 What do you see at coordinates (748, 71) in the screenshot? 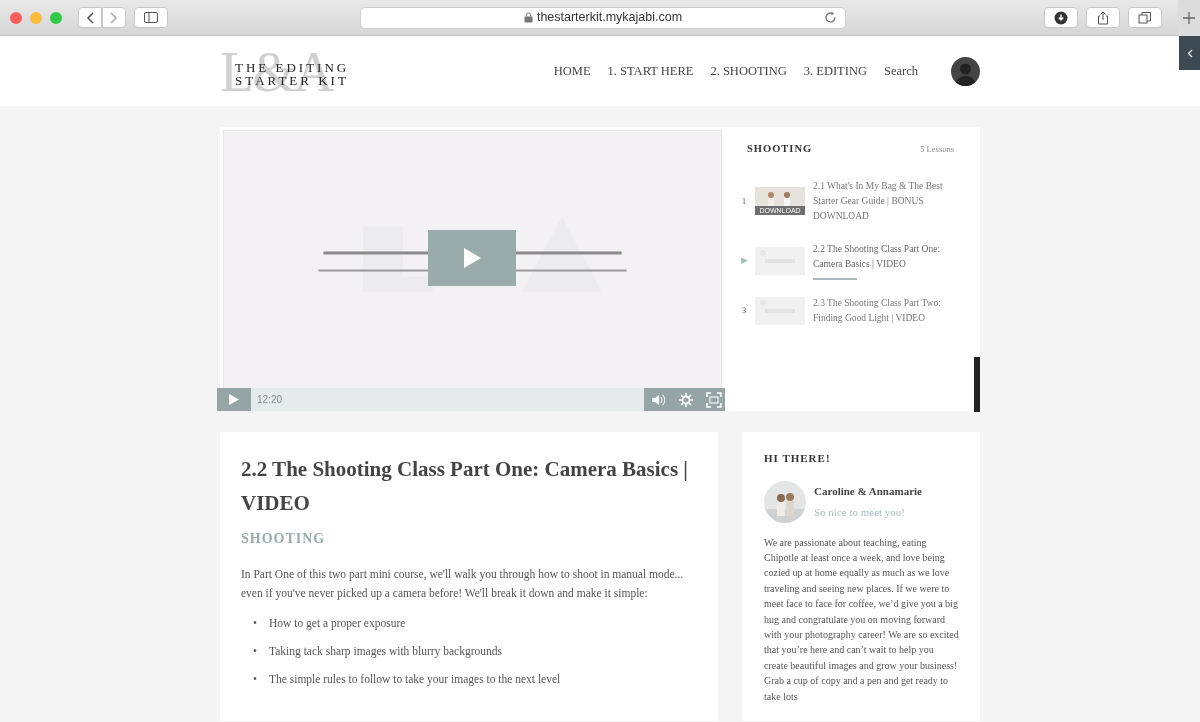
I see `nav-link: 2. SHOOTING` at bounding box center [748, 71].